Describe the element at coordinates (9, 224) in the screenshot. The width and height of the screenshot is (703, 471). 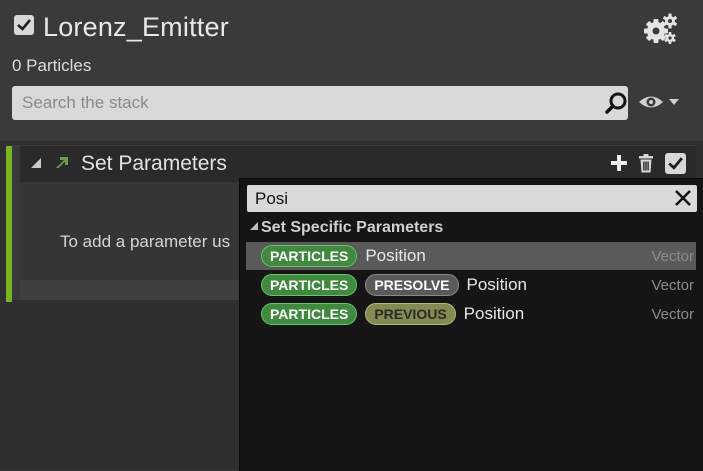
I see `module-accent-bar` at that location.